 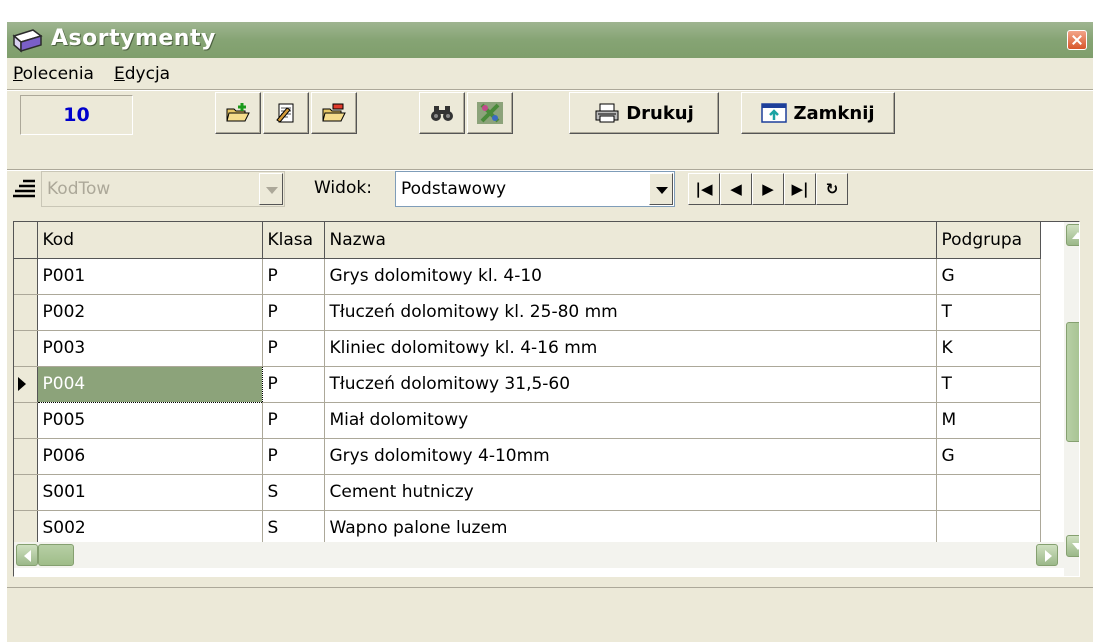 I want to click on scroll-left-button, so click(x=27, y=555).